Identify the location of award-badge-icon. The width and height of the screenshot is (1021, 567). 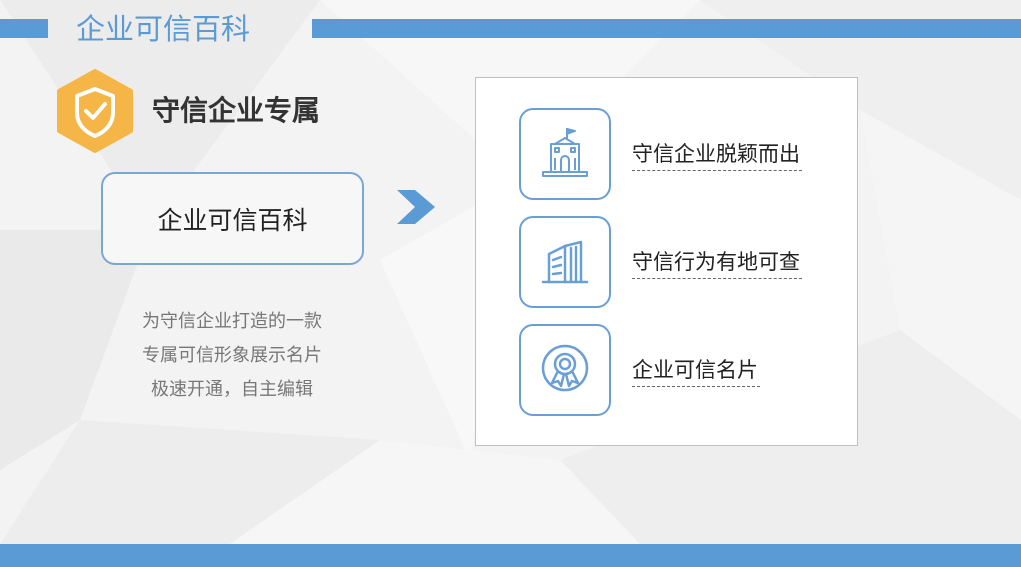
(565, 368).